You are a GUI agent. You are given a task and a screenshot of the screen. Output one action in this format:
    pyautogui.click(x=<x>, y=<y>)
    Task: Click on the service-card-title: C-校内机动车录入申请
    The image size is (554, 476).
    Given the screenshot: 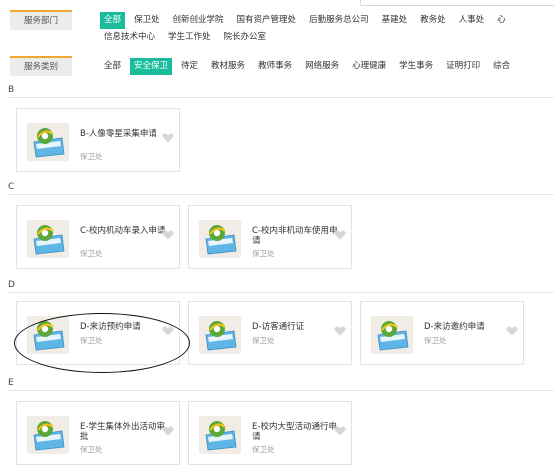 What is the action you would take?
    pyautogui.click(x=123, y=231)
    